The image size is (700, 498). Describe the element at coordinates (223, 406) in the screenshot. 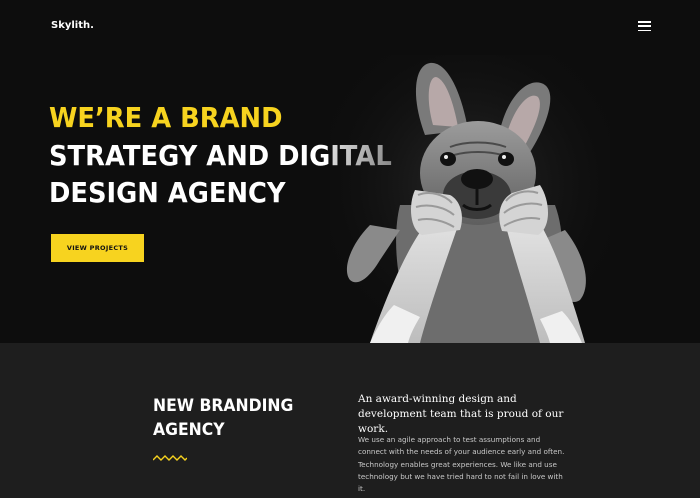

I see `about-heading-line-1: NEW BRANDING` at that location.